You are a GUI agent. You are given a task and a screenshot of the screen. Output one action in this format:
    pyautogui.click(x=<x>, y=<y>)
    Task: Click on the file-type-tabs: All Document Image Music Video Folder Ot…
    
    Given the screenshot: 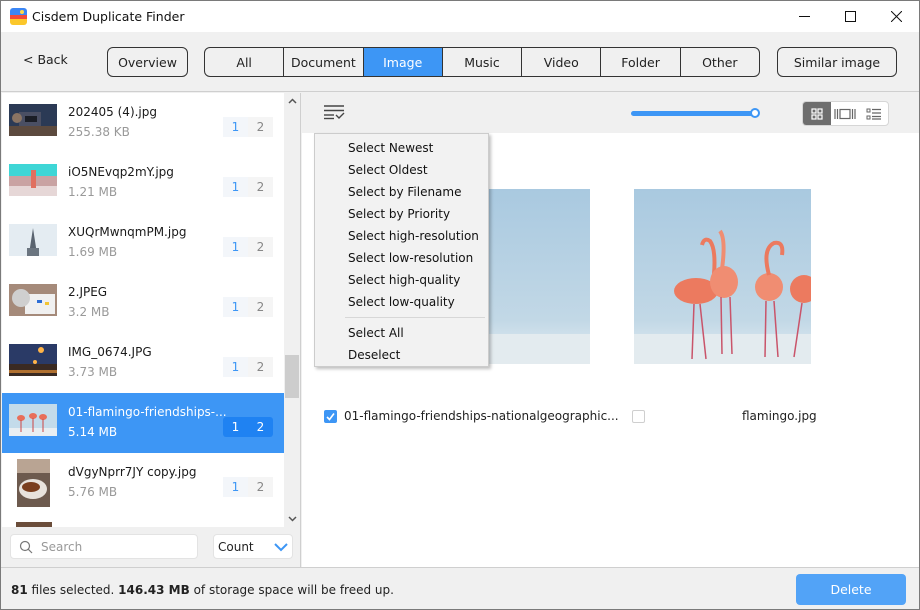 What is the action you would take?
    pyautogui.click(x=482, y=62)
    